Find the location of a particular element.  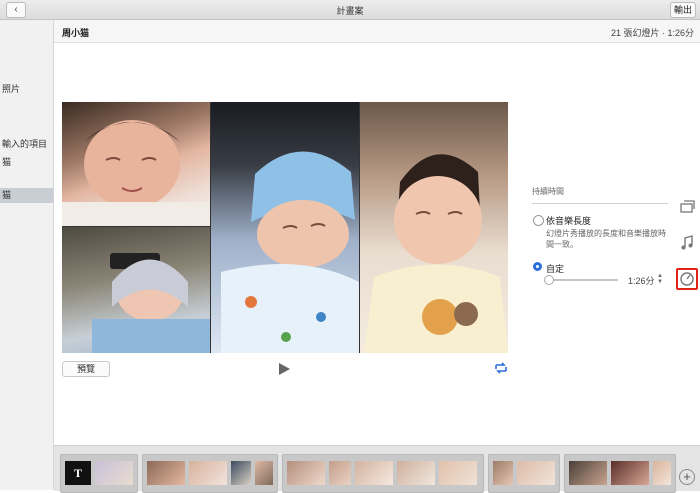

photo-baby-bear-art is located at coordinates (436, 253).